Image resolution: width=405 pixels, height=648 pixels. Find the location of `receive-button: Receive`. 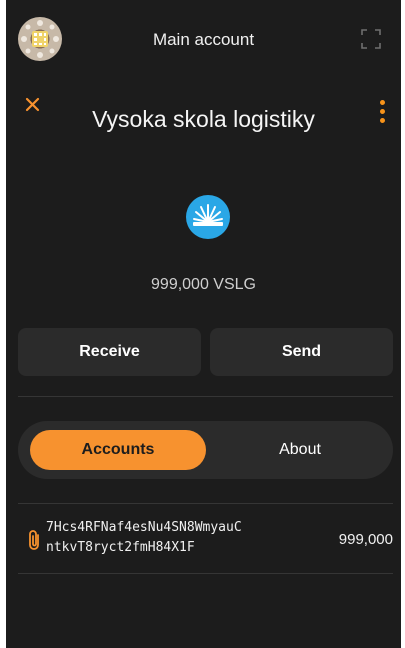

receive-button: Receive is located at coordinates (109, 352).